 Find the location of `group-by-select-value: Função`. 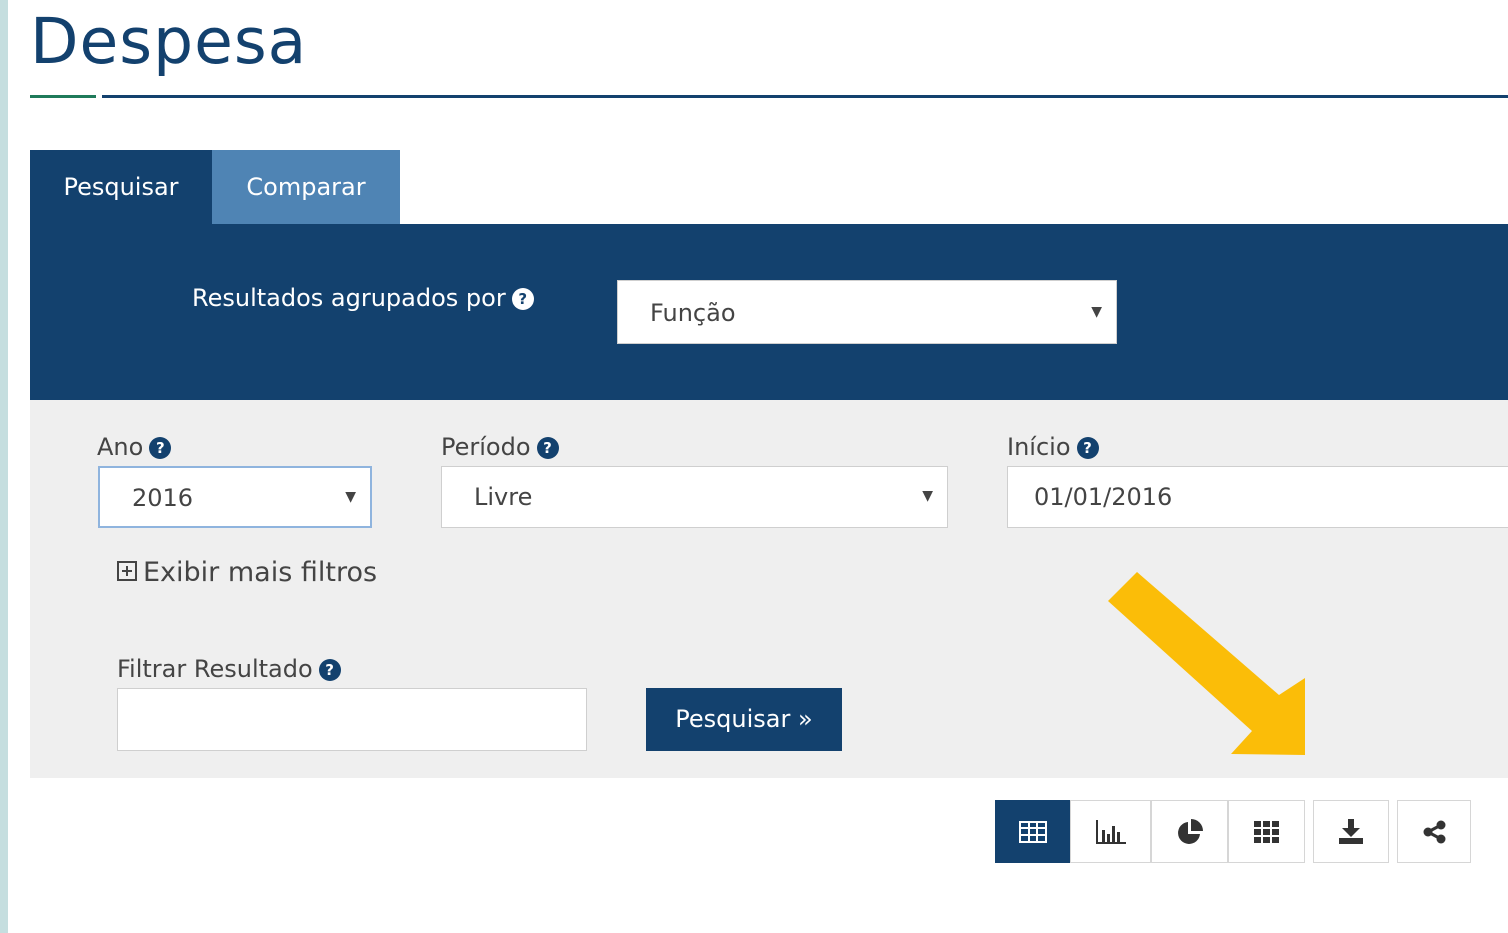

group-by-select-value: Função is located at coordinates (693, 313).